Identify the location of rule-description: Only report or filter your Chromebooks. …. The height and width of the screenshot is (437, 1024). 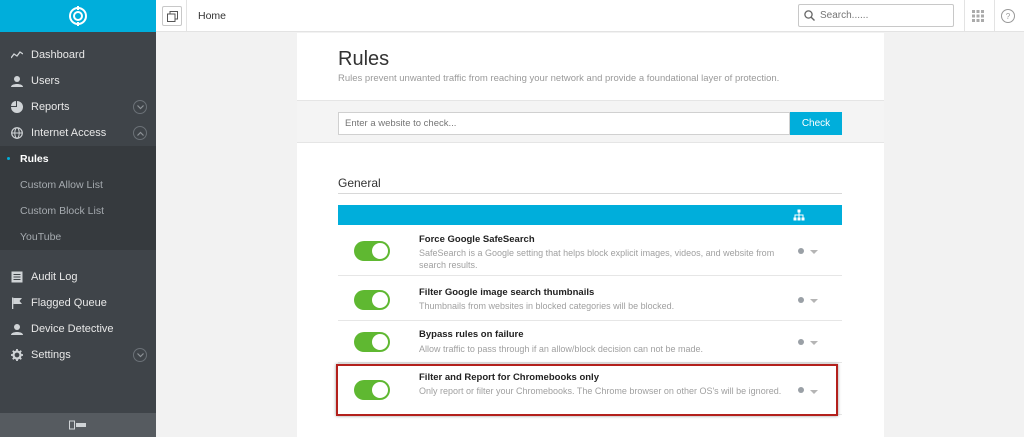
(600, 391).